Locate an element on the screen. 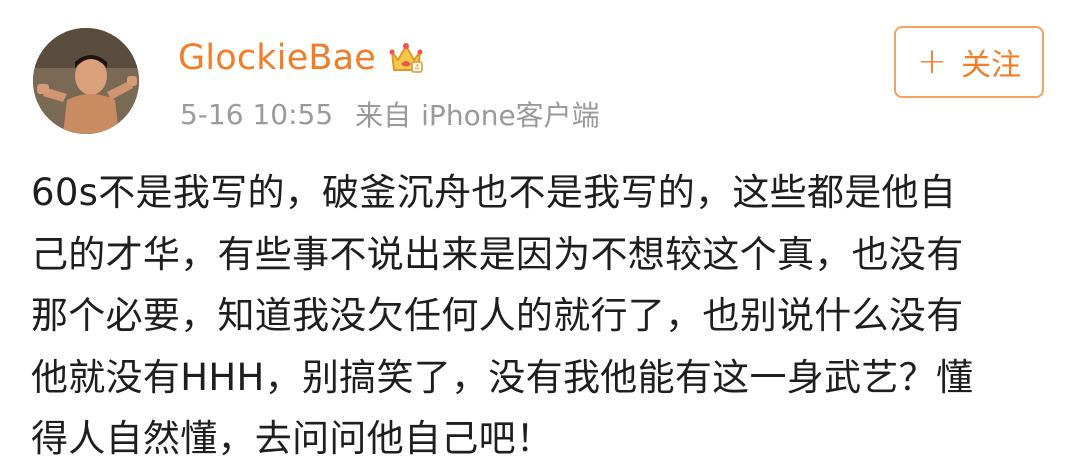 The width and height of the screenshot is (1080, 476). username-row: GlockieBae 4 is located at coordinates (301, 58).